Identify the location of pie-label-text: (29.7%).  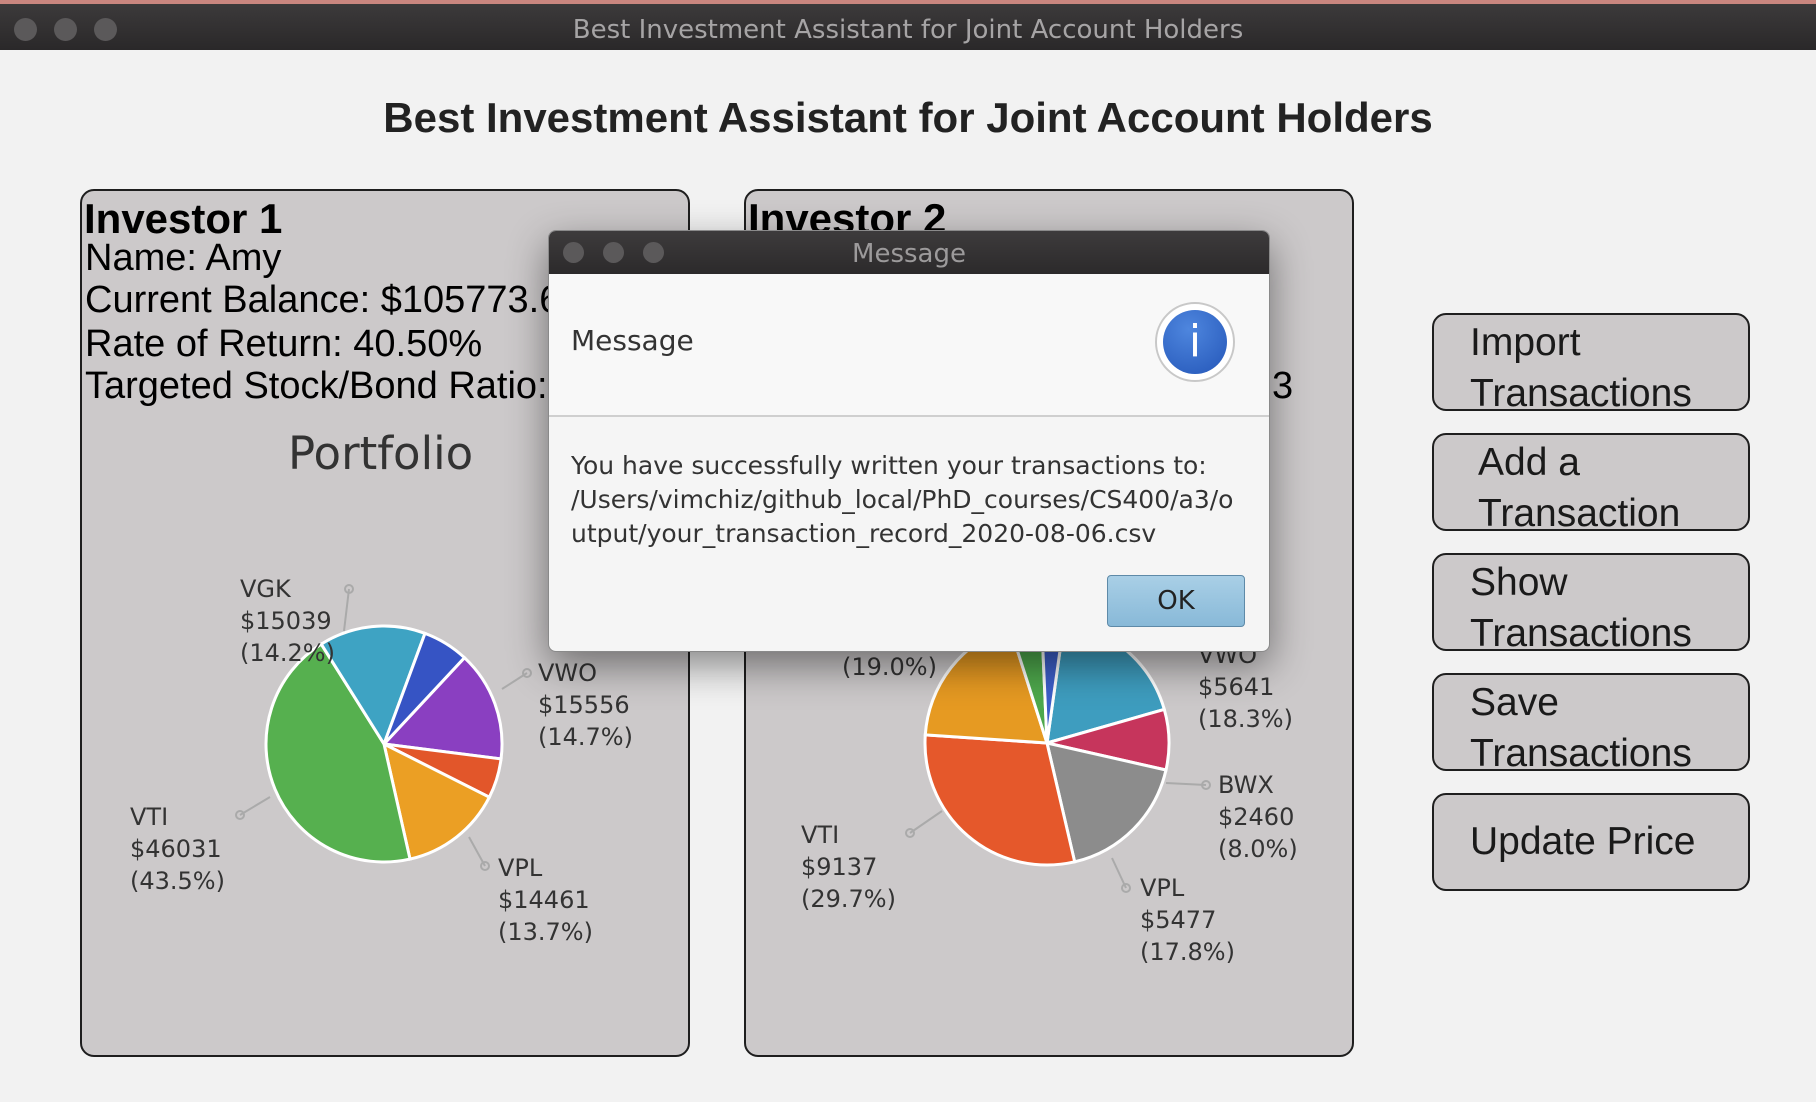
(848, 899).